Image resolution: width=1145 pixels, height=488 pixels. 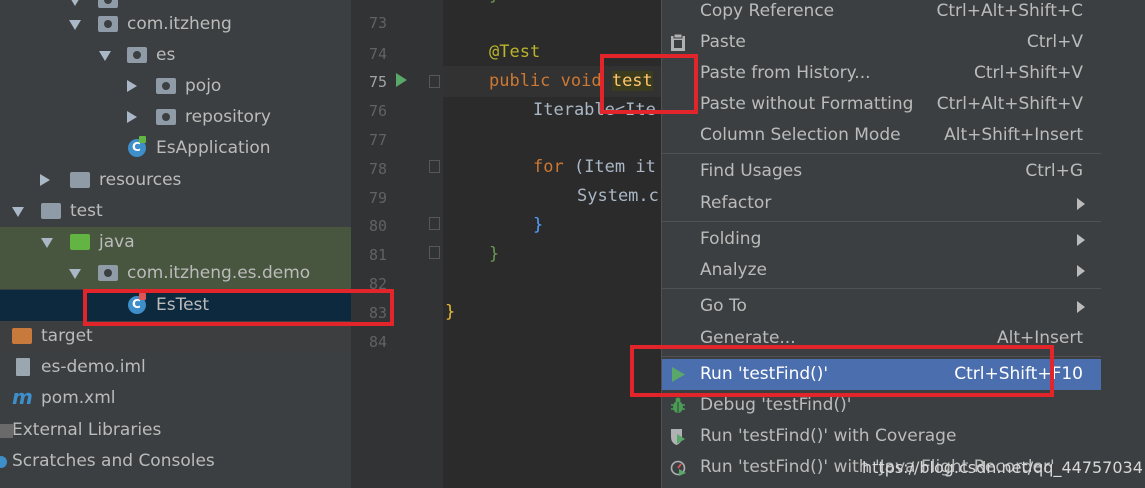 What do you see at coordinates (882, 306) in the screenshot?
I see `menu-item-go-to: Go To` at bounding box center [882, 306].